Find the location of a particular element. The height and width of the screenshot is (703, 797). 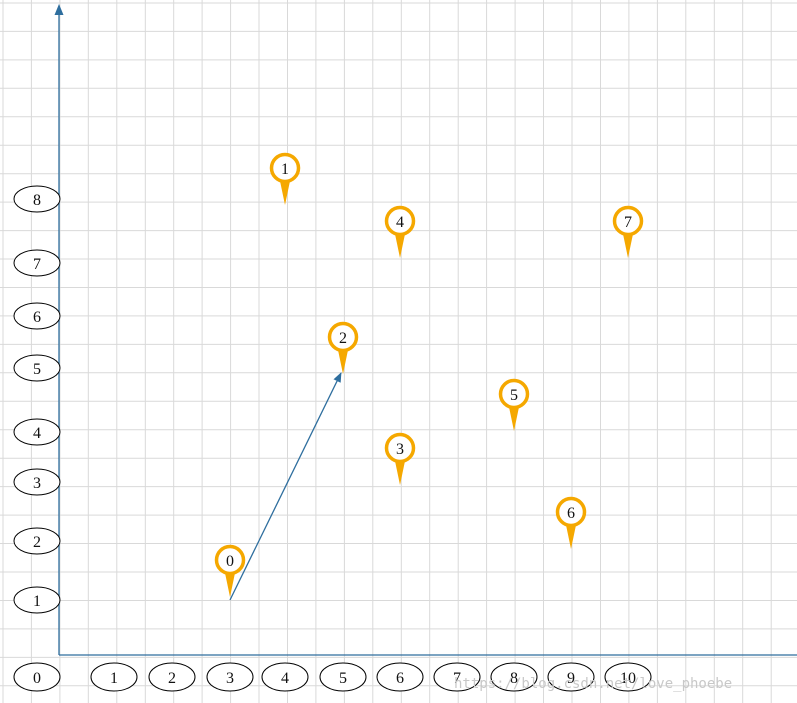

y-tick-2: 2 is located at coordinates (37, 541).